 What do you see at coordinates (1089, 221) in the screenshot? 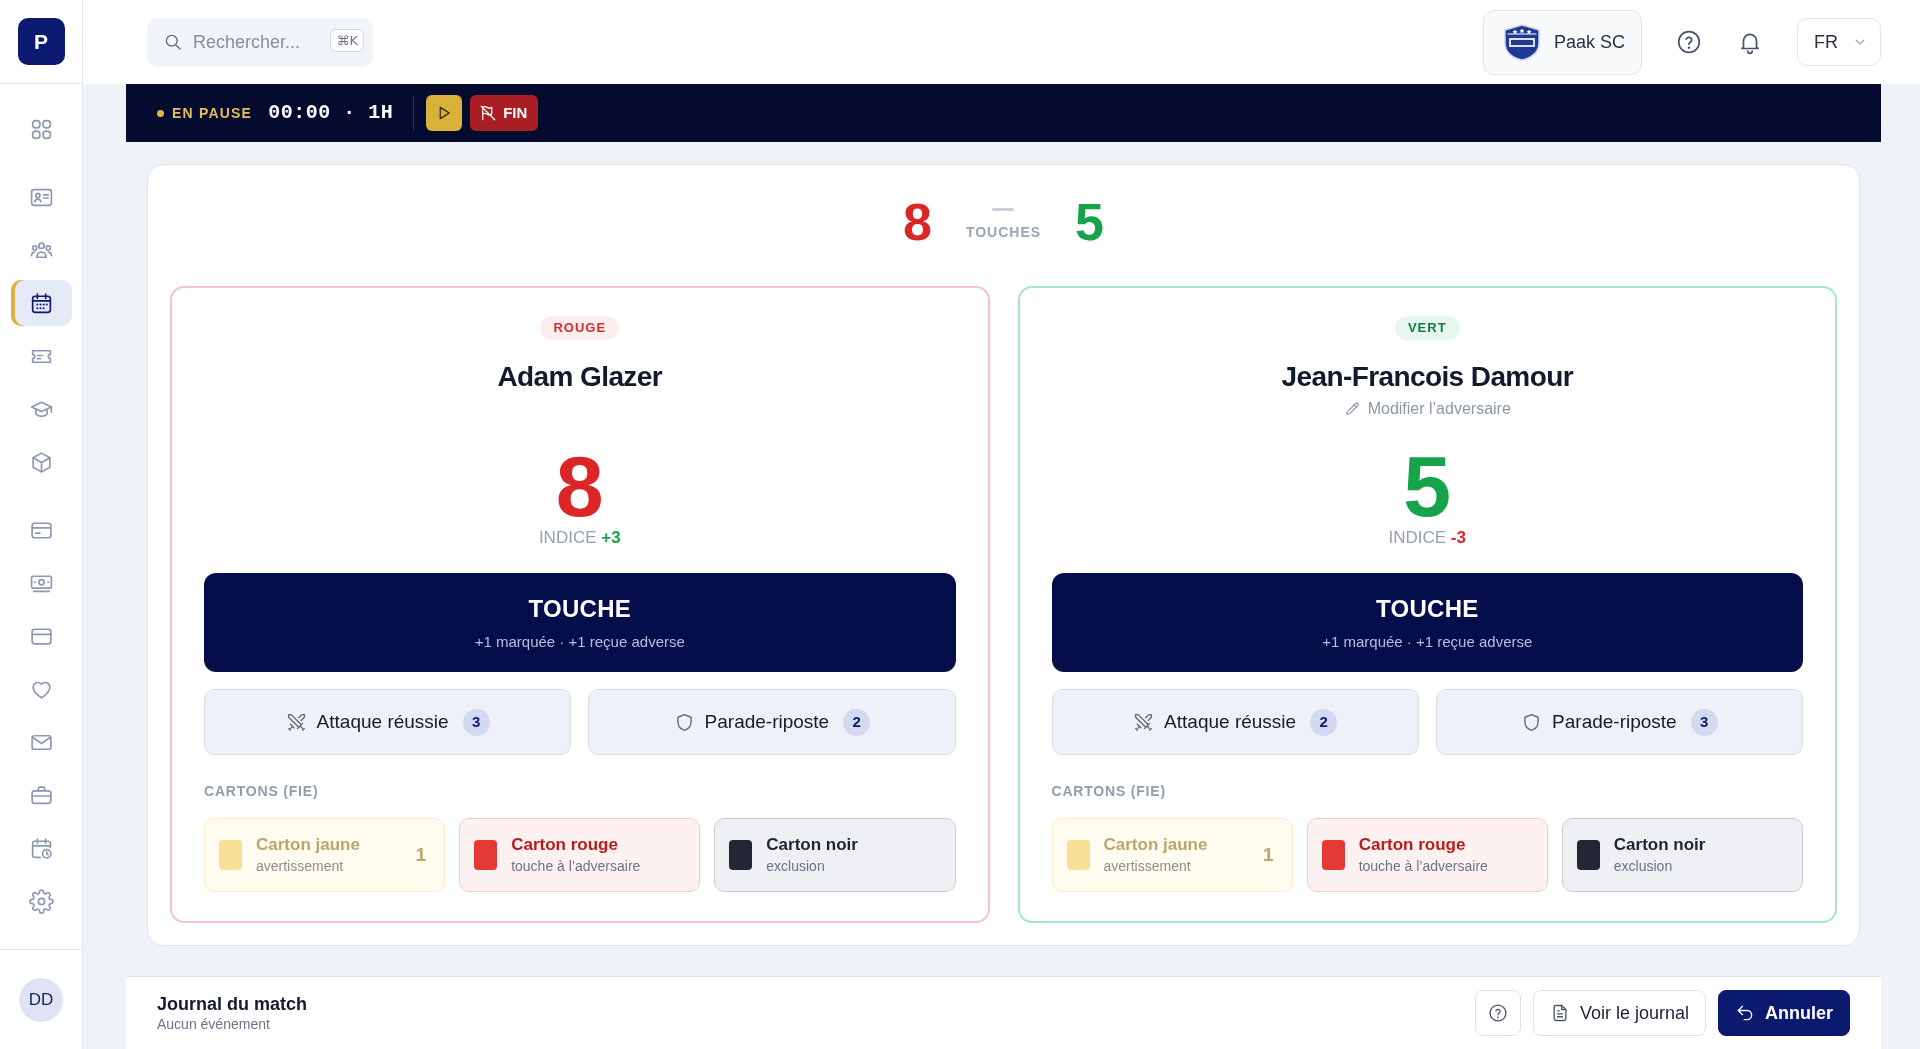
I see `score-number: 5` at bounding box center [1089, 221].